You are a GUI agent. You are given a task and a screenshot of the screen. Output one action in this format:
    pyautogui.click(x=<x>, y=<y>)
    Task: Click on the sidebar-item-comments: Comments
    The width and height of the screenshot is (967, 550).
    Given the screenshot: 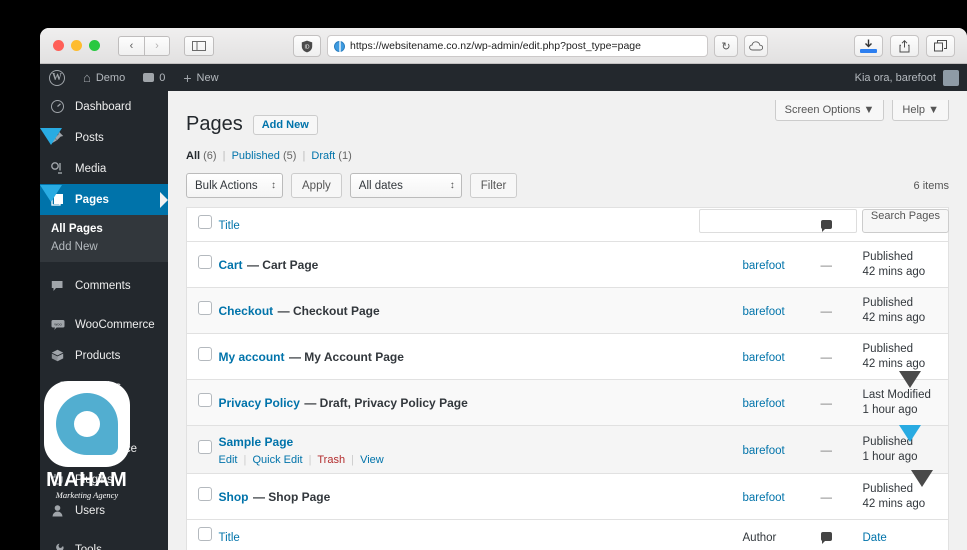 What is the action you would take?
    pyautogui.click(x=104, y=285)
    